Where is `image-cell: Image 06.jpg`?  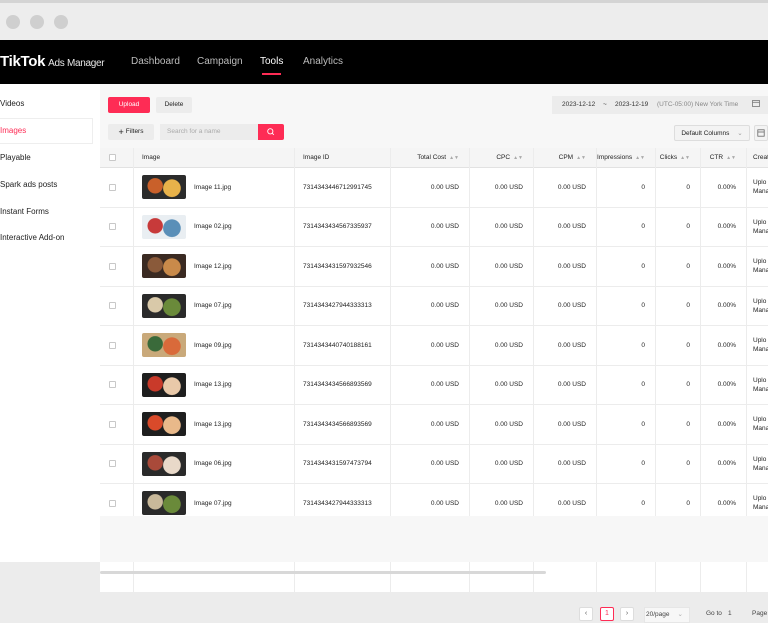 image-cell: Image 06.jpg is located at coordinates (217, 464).